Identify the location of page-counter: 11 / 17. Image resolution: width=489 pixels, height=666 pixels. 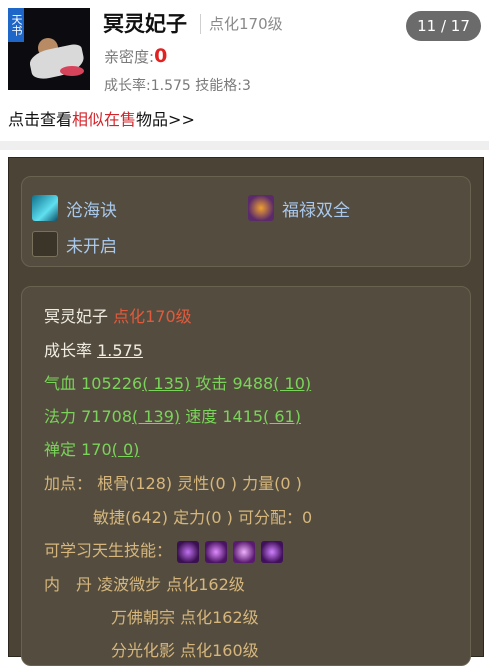
(443, 26).